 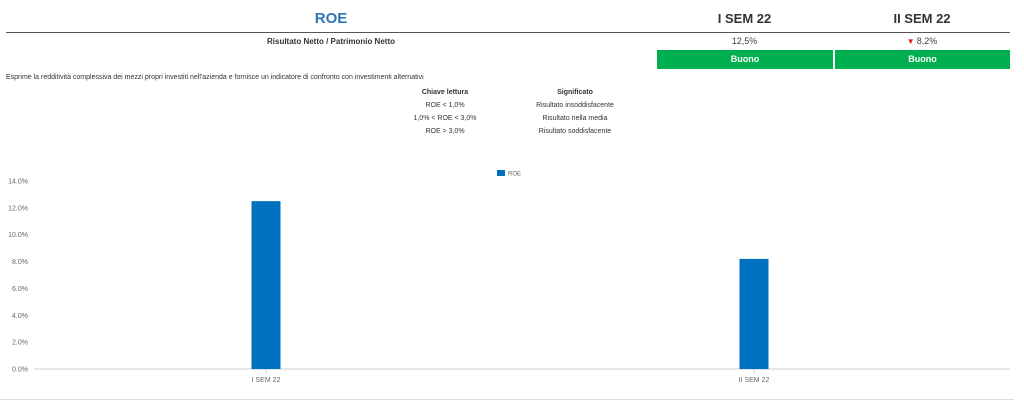 I want to click on reading-key-row: ROE > 3,0% Risultato soddisfacente, so click(x=520, y=131).